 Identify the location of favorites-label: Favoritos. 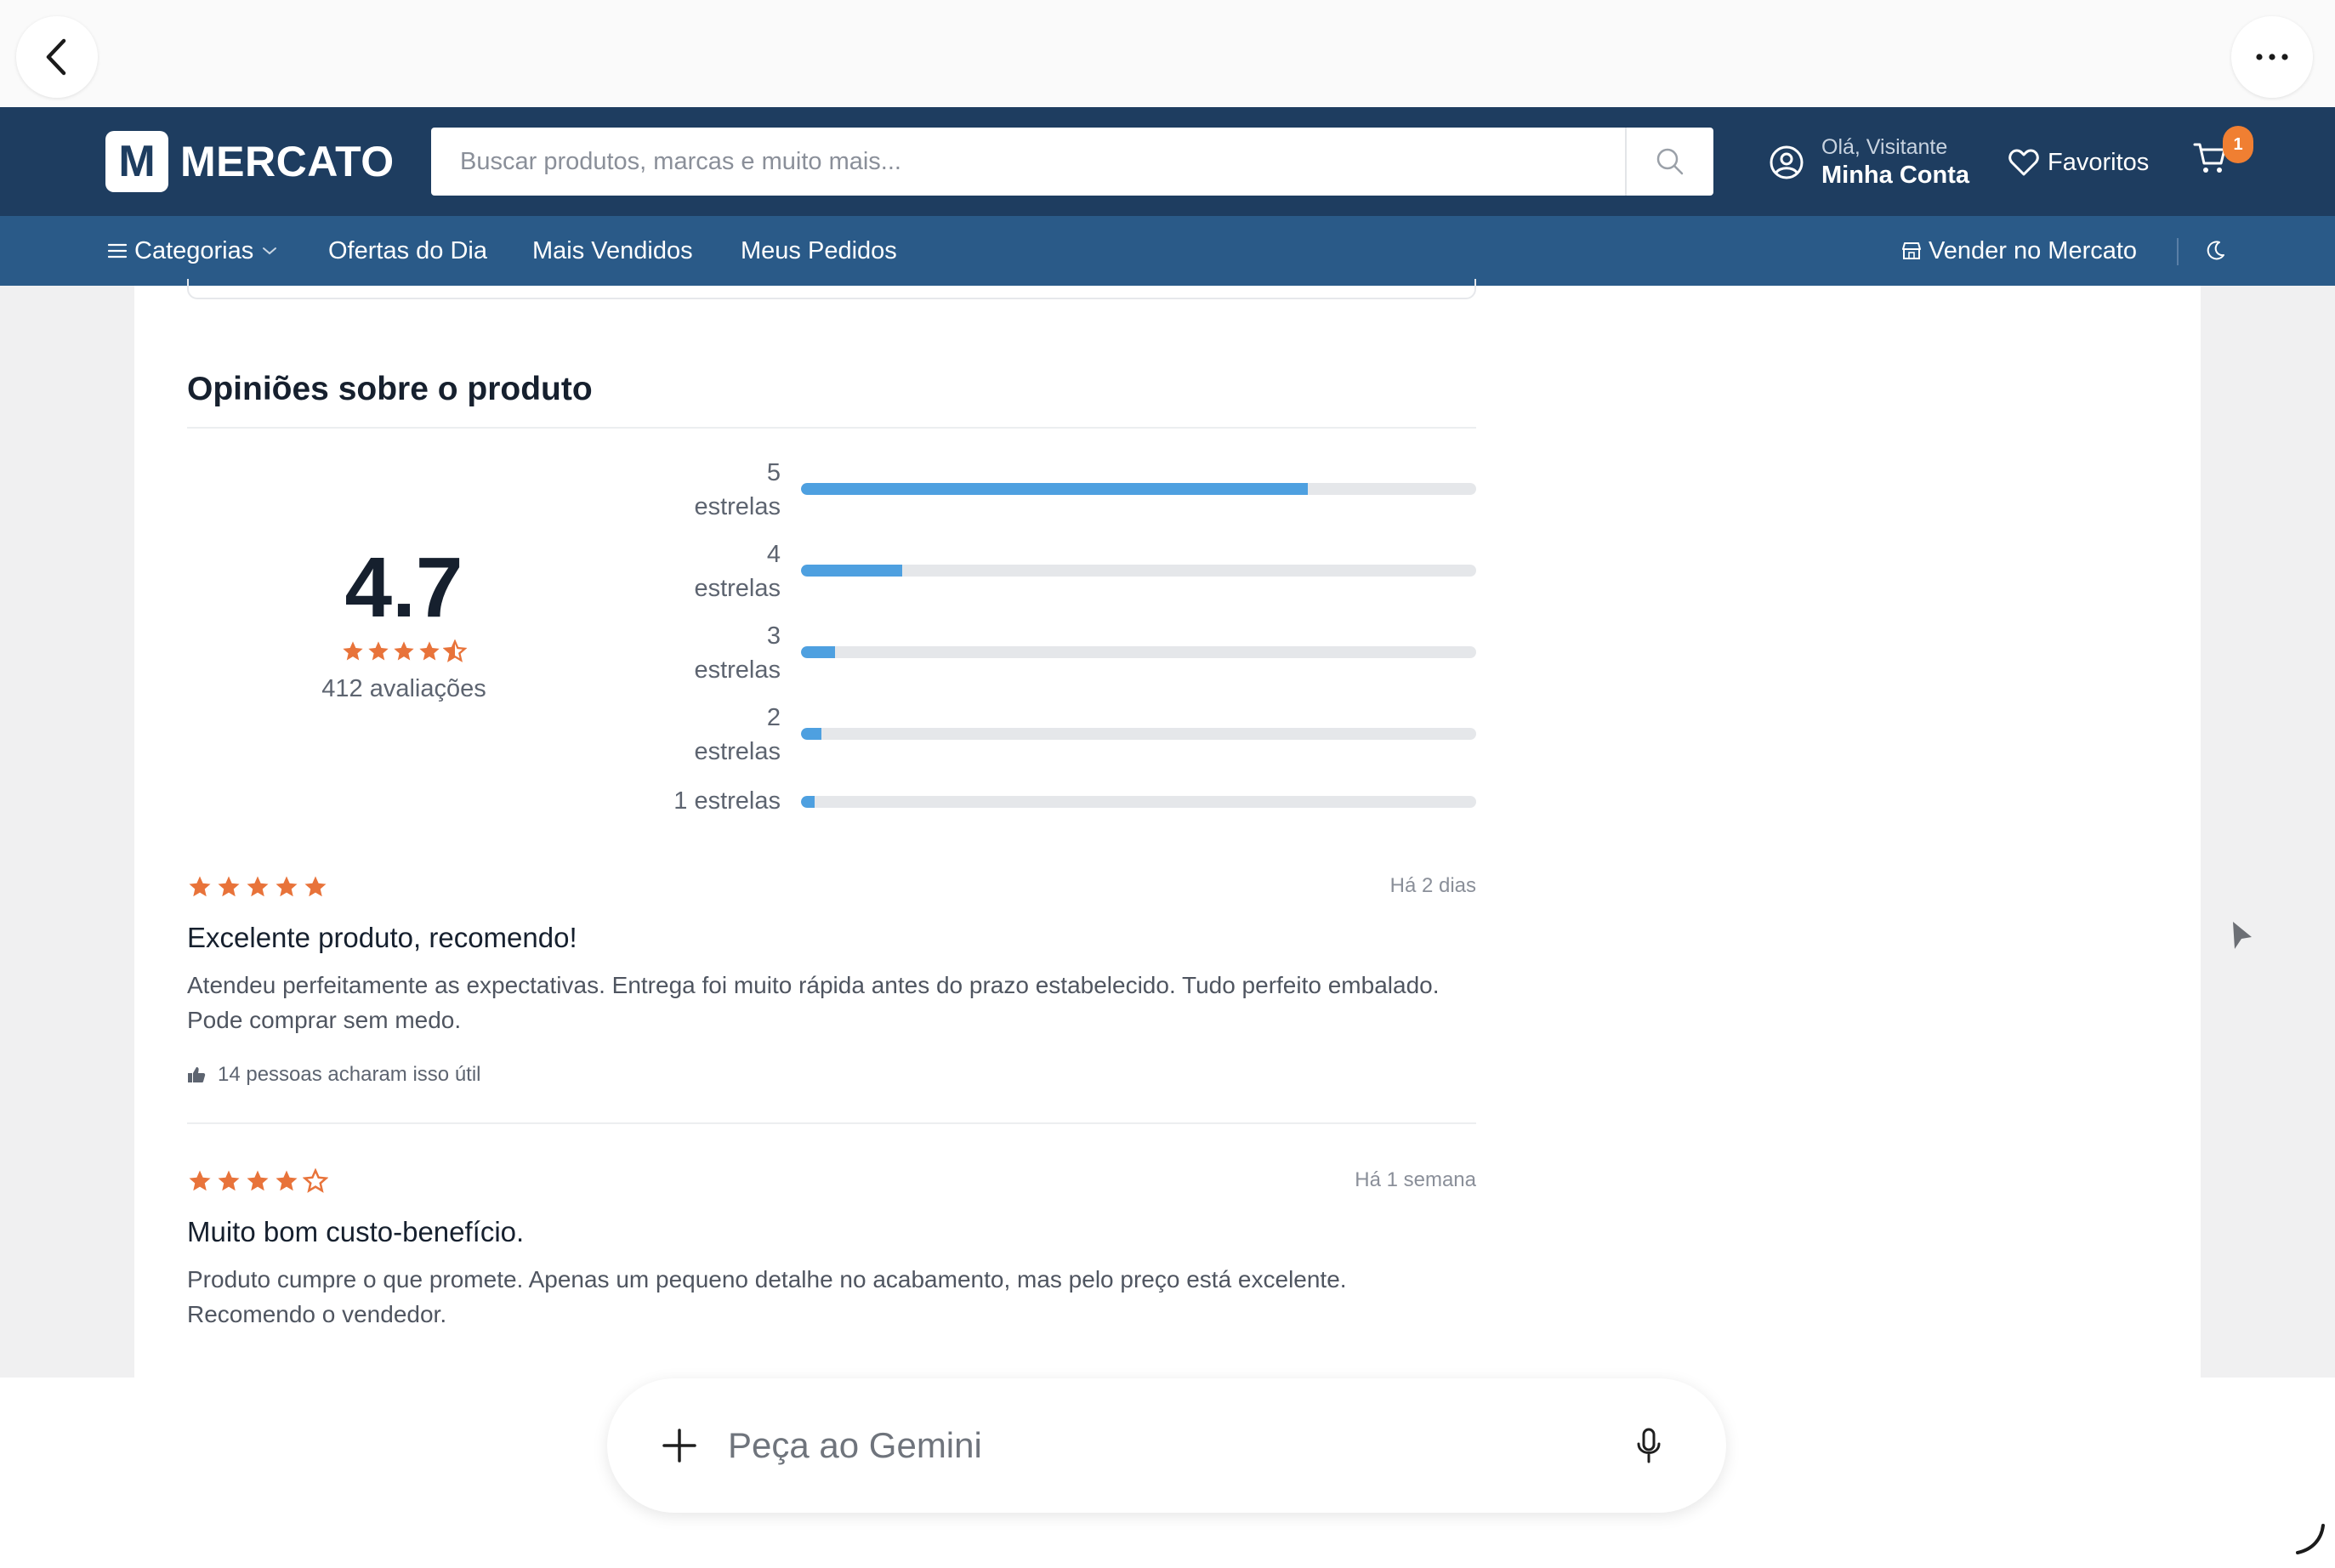
(2099, 162).